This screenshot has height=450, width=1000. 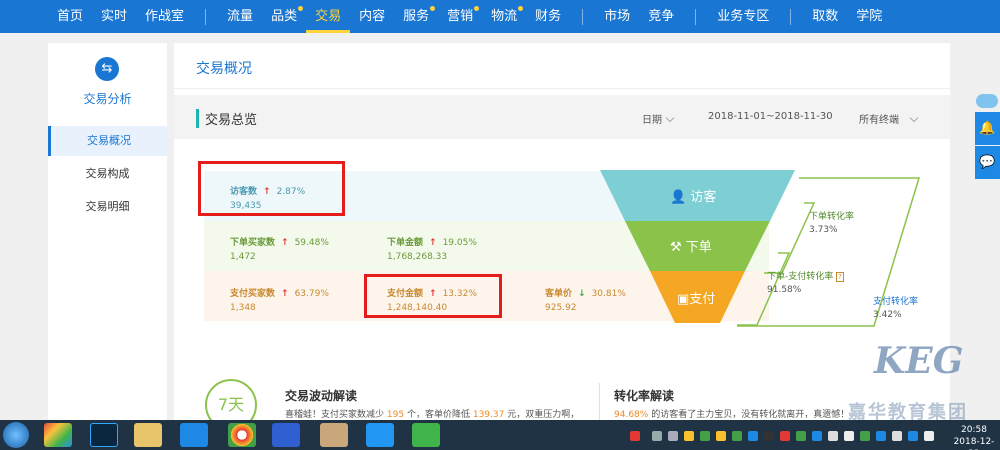 I want to click on avatar-app-icon, so click(x=334, y=435).